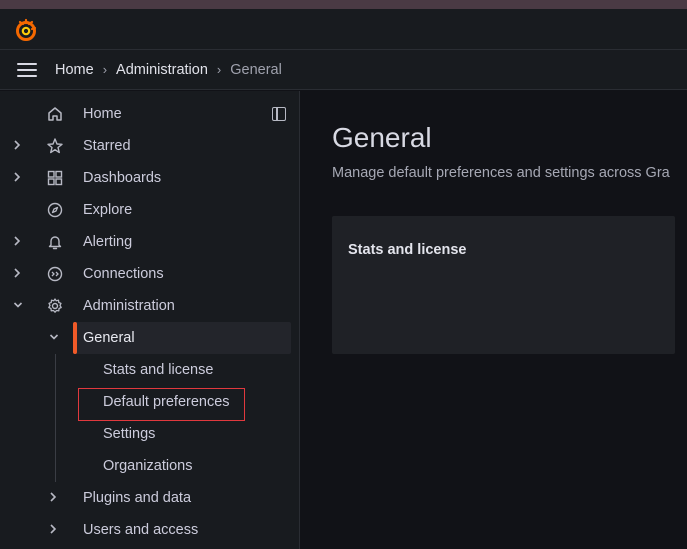 This screenshot has height=549, width=687. What do you see at coordinates (55, 114) in the screenshot?
I see `home-icon` at bounding box center [55, 114].